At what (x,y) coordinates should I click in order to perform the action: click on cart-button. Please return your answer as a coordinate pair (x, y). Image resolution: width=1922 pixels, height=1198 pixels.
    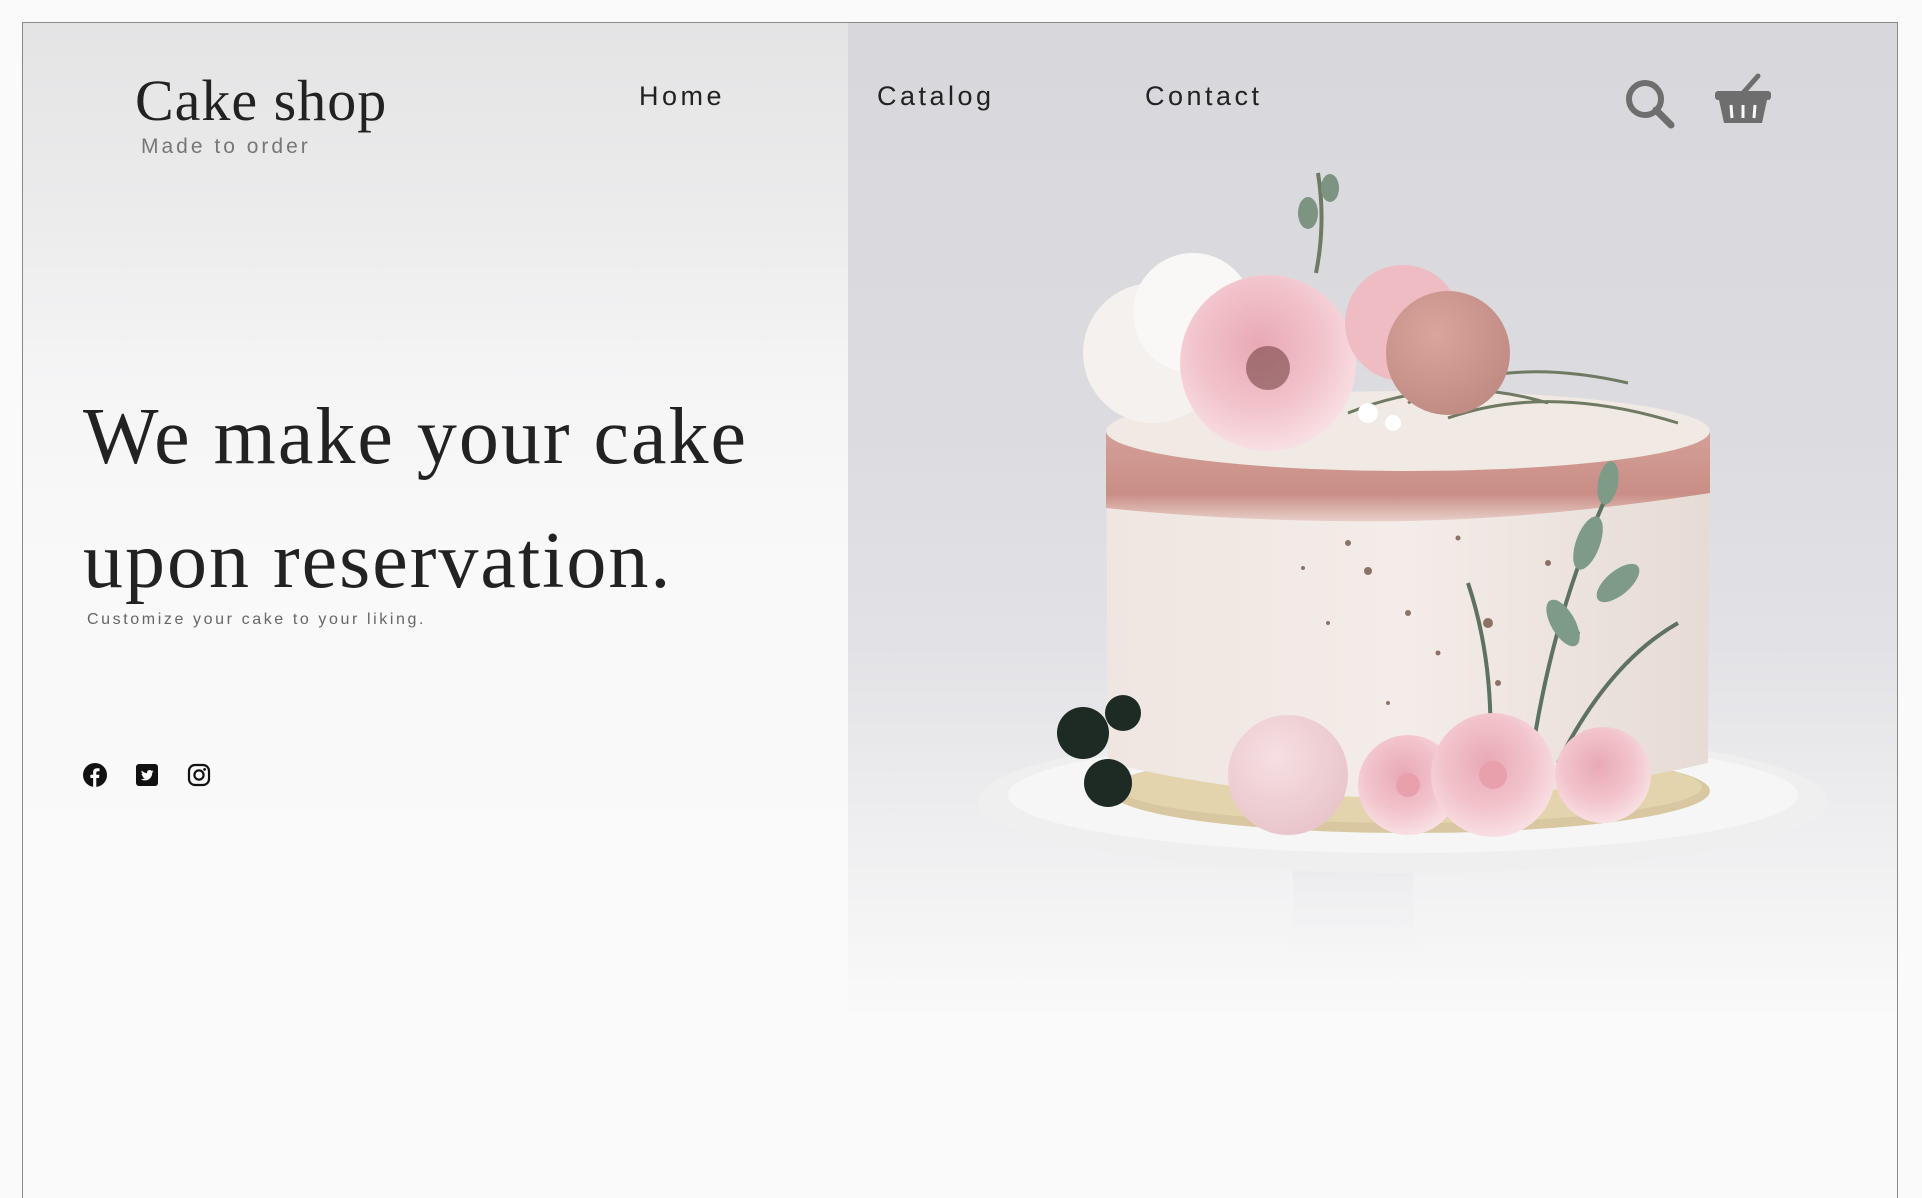
    Looking at the image, I should click on (1743, 100).